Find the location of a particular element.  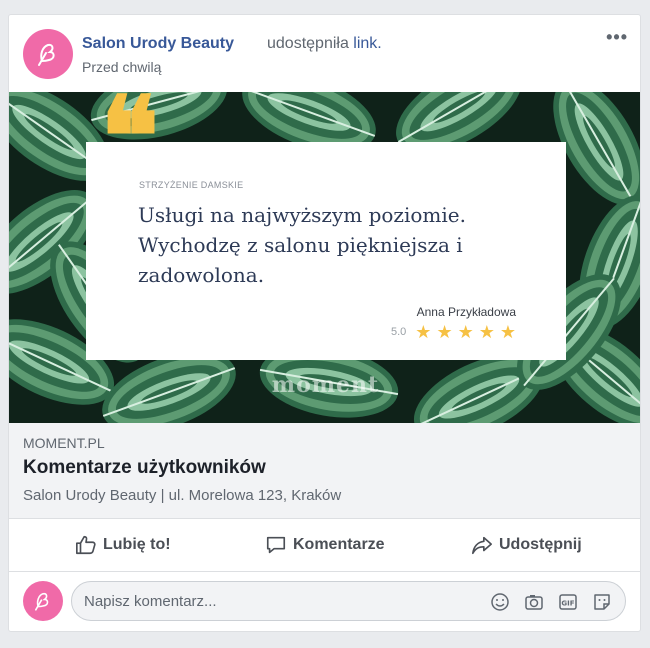

page-avatar is located at coordinates (48, 54).